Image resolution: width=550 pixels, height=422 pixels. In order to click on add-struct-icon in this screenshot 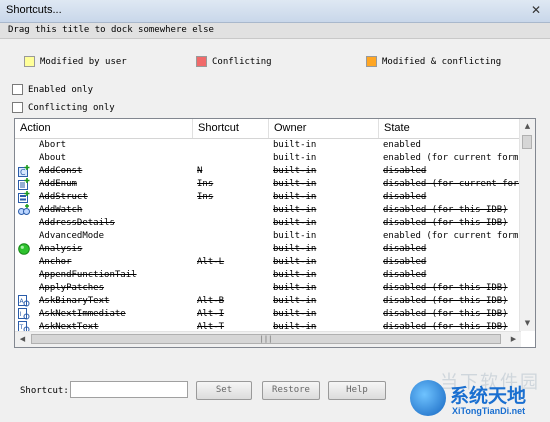, I will do `click(24, 197)`.